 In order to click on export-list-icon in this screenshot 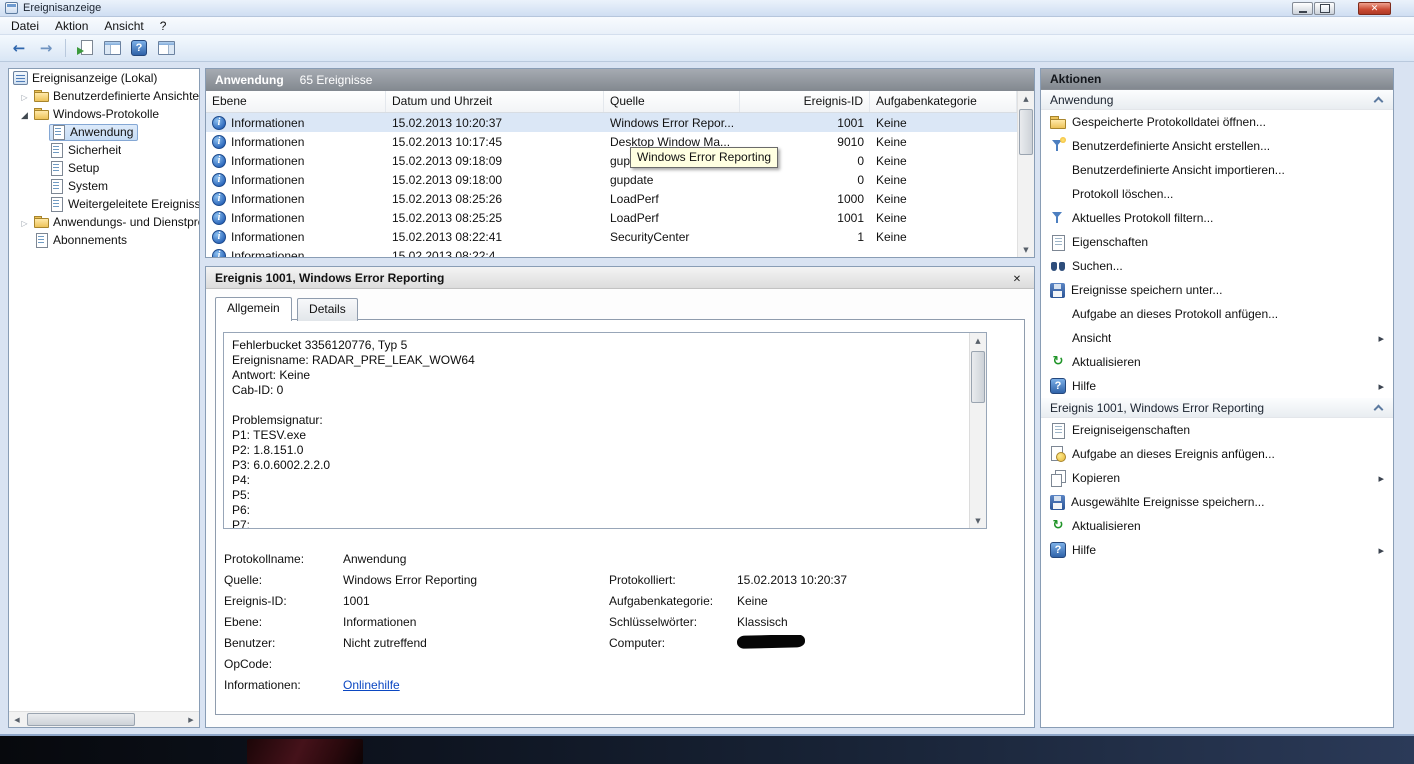, I will do `click(85, 48)`.